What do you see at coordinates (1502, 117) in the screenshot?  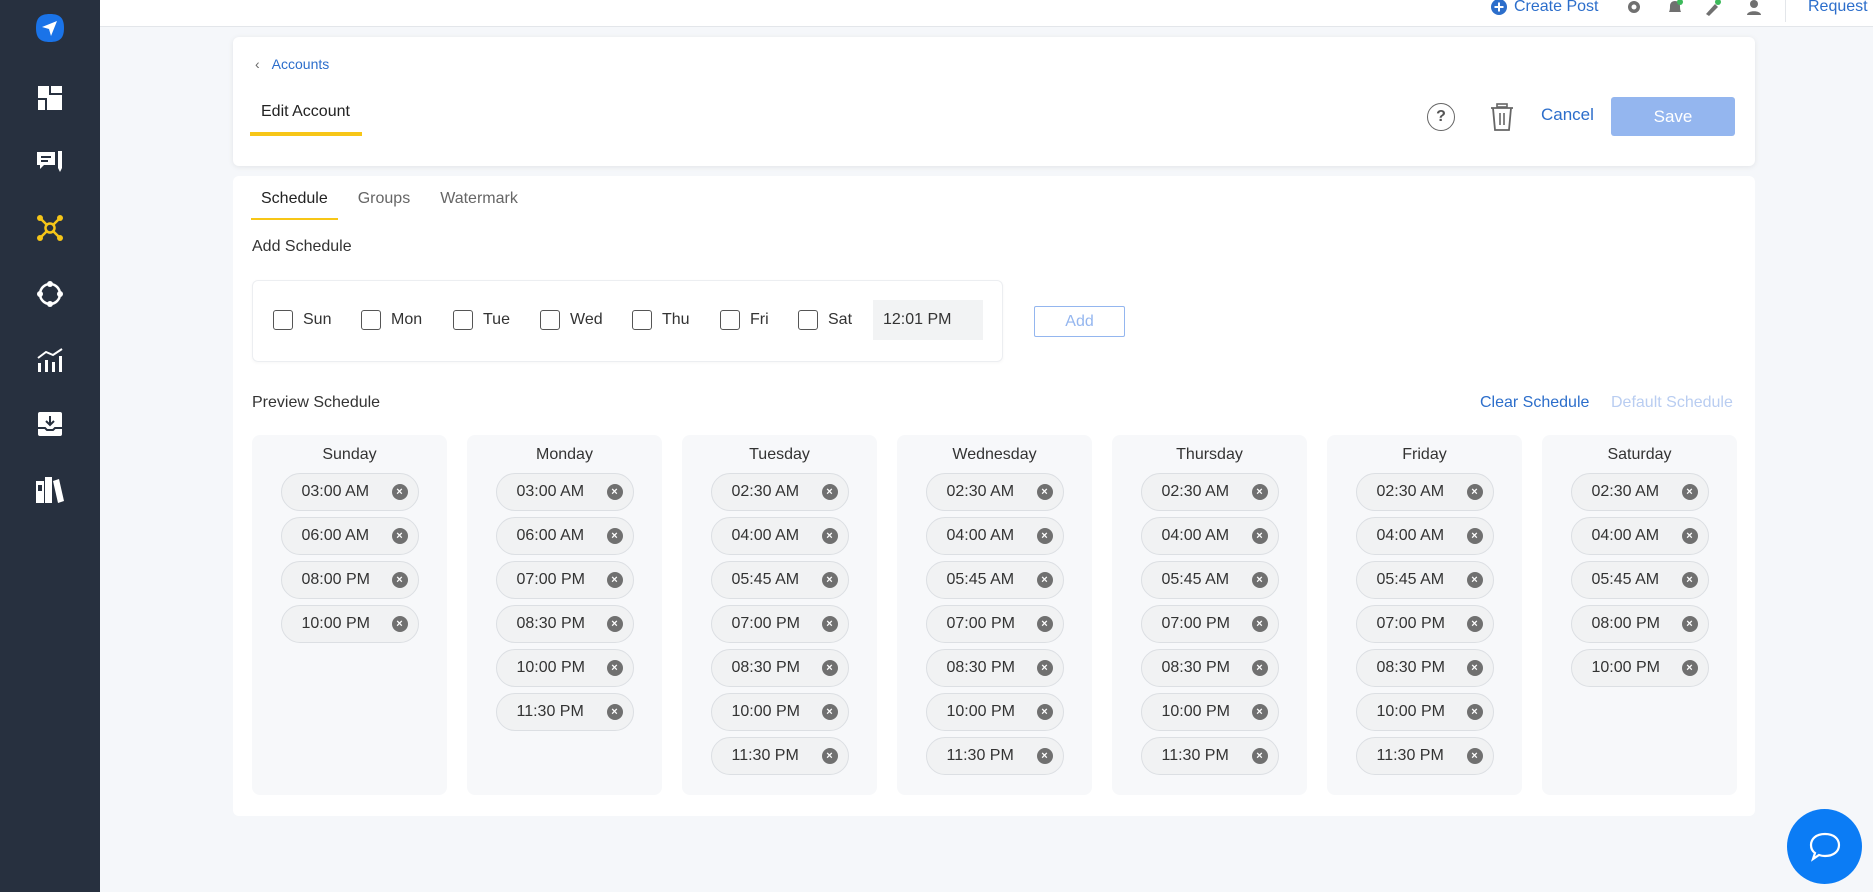 I see `delete-button` at bounding box center [1502, 117].